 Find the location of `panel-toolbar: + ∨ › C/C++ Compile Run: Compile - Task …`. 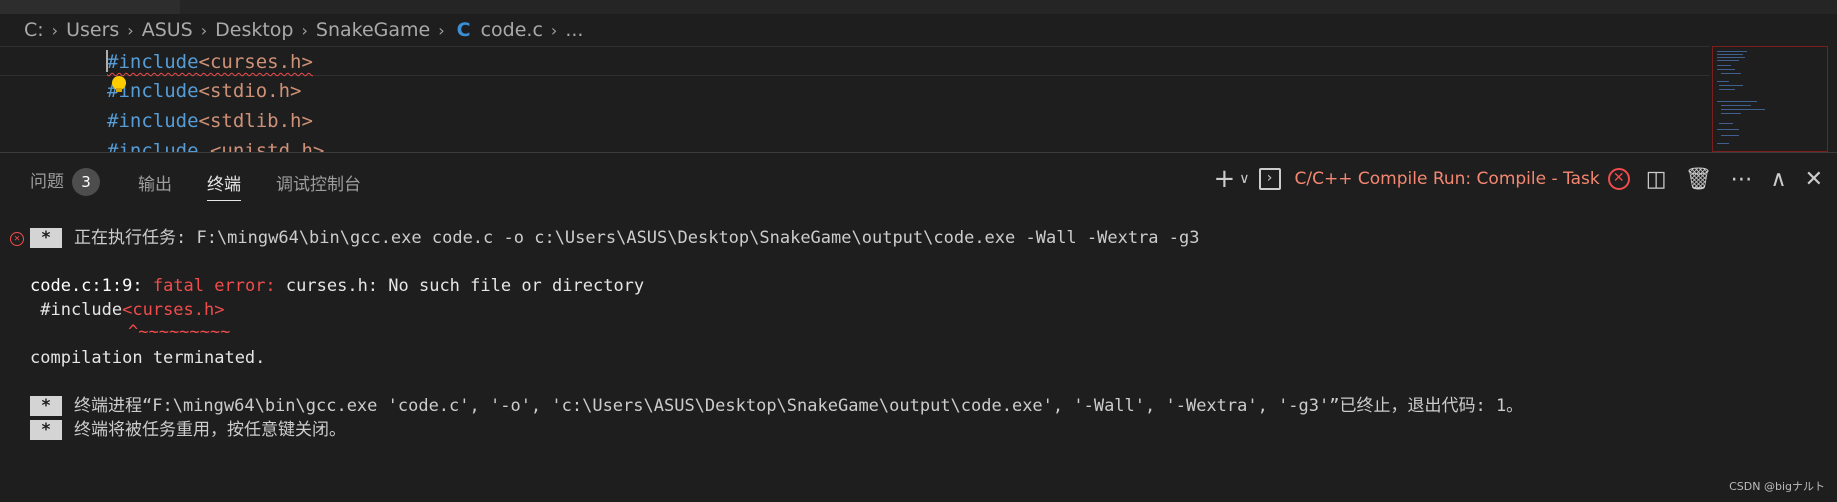

panel-toolbar: + ∨ › C/C++ Compile Run: Compile - Task … is located at coordinates (1520, 179).